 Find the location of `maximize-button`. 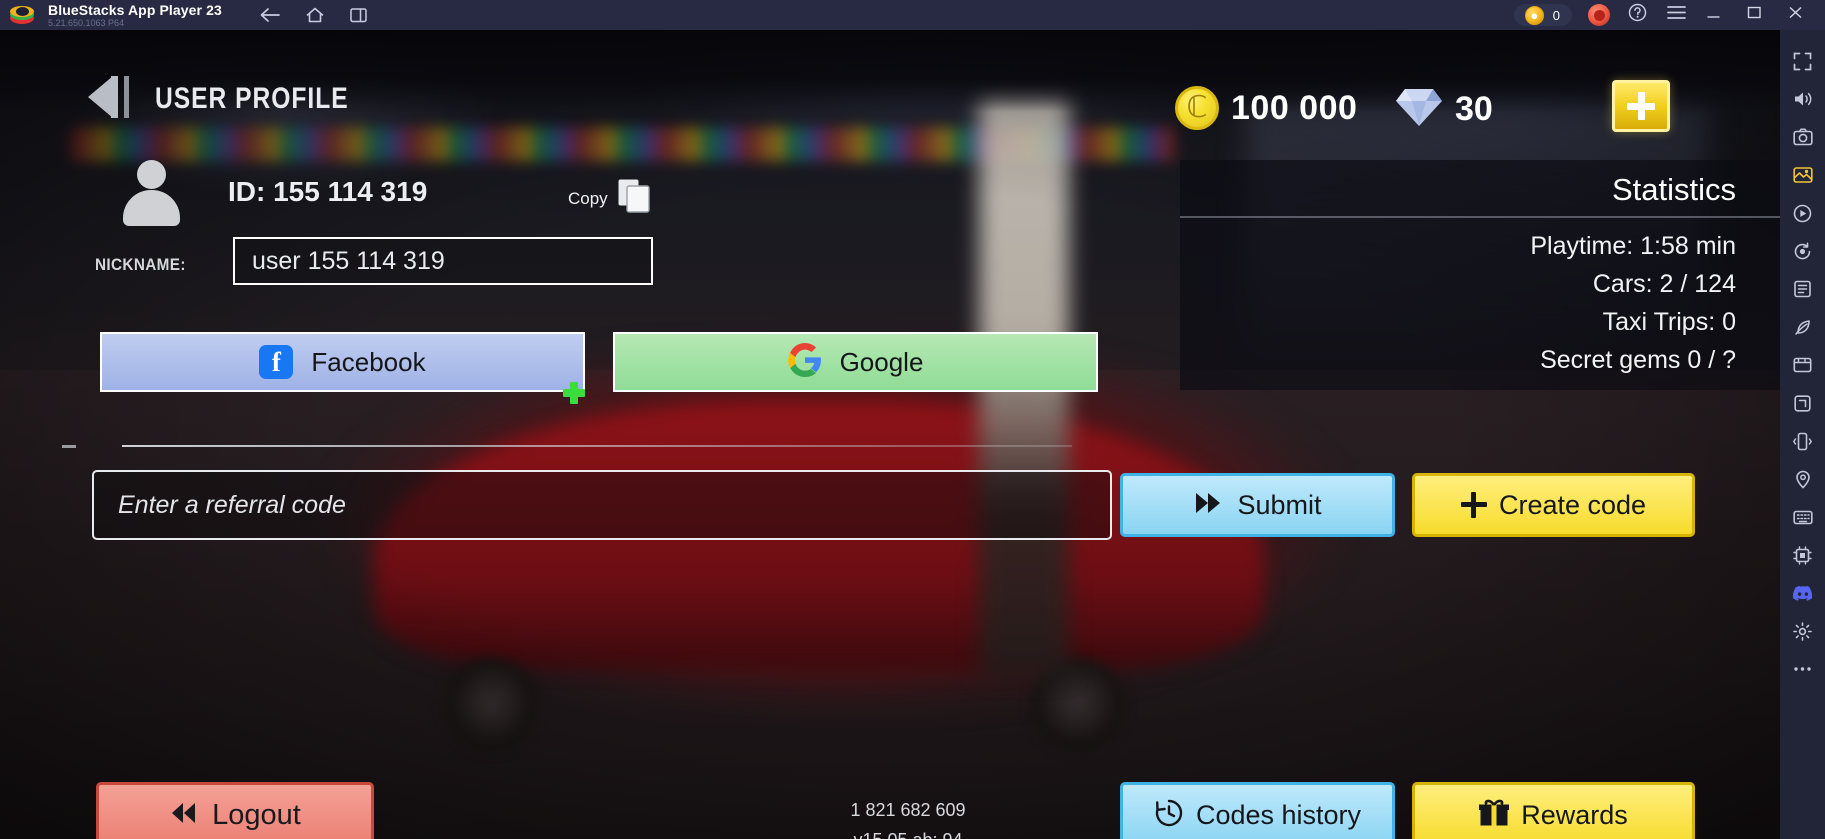

maximize-button is located at coordinates (1754, 15).